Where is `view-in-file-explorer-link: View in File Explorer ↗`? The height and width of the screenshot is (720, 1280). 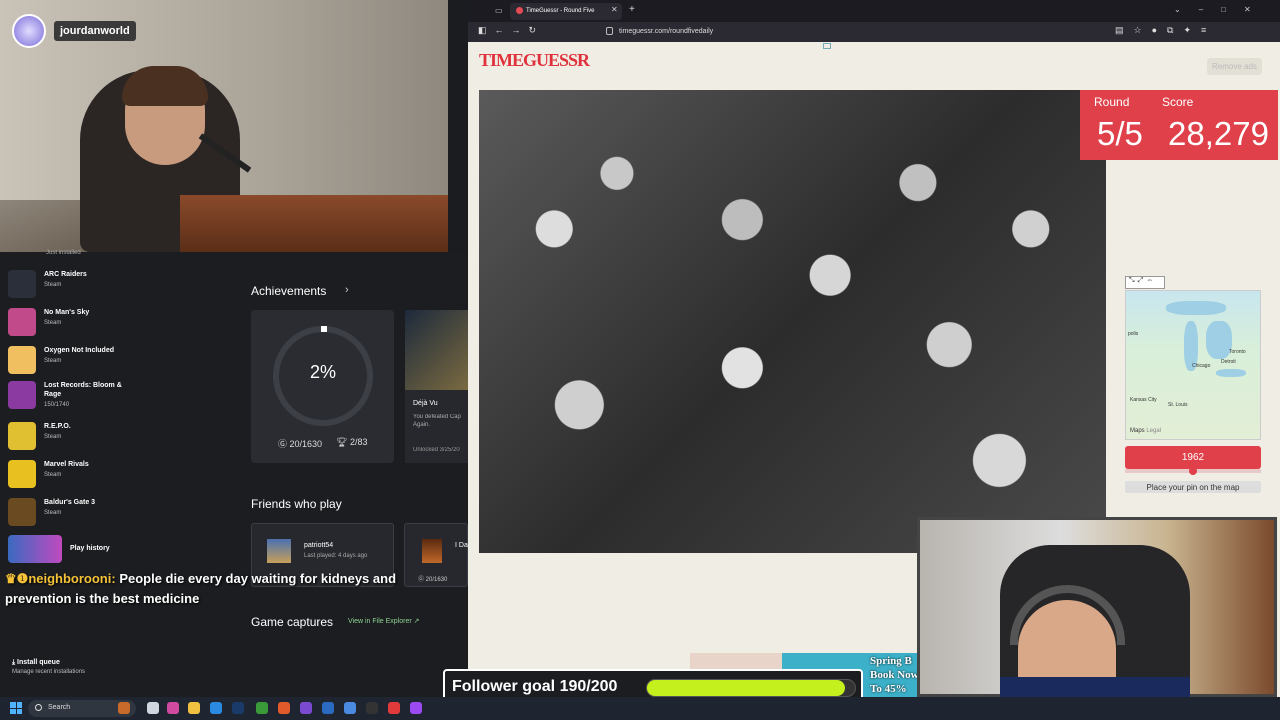
view-in-file-explorer-link: View in File Explorer ↗ is located at coordinates (384, 621).